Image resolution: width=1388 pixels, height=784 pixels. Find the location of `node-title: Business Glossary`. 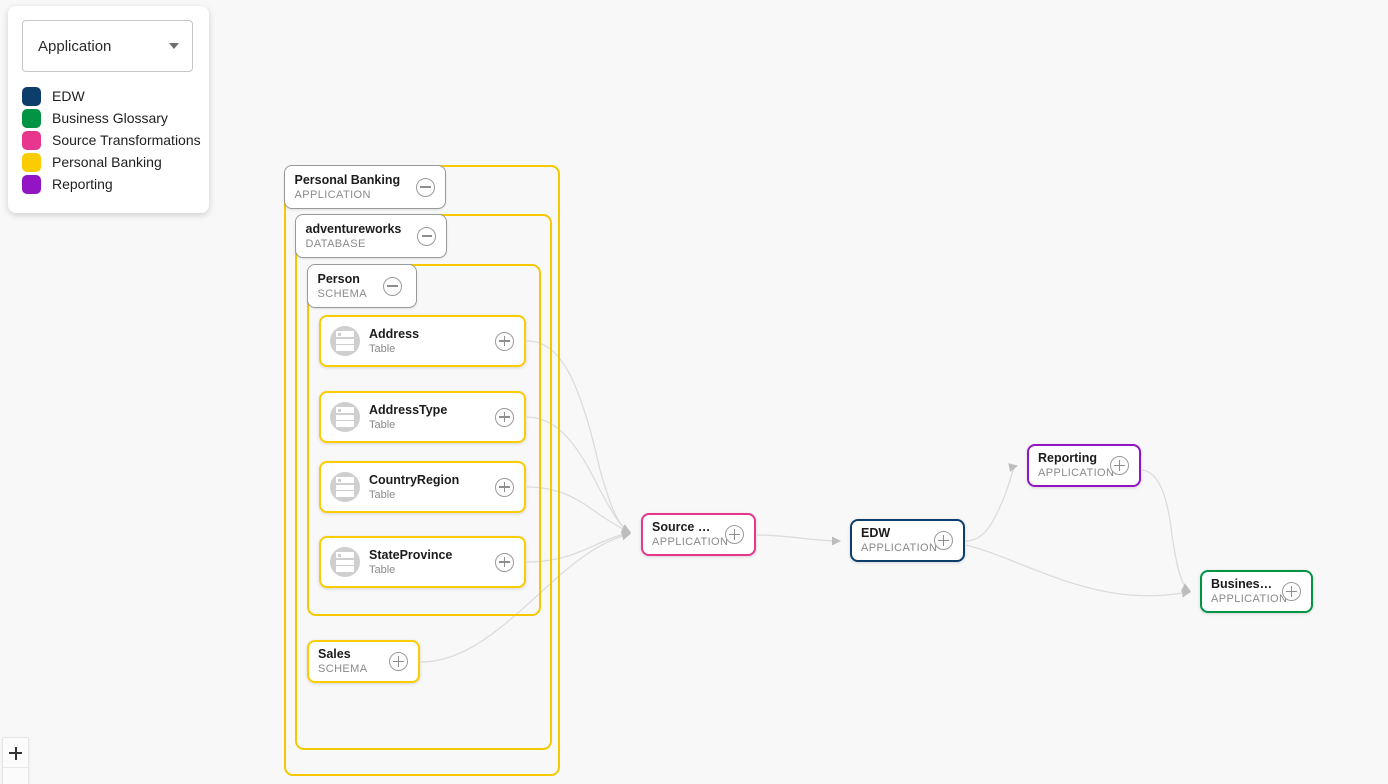

node-title: Business Glossary is located at coordinates (1242, 584).